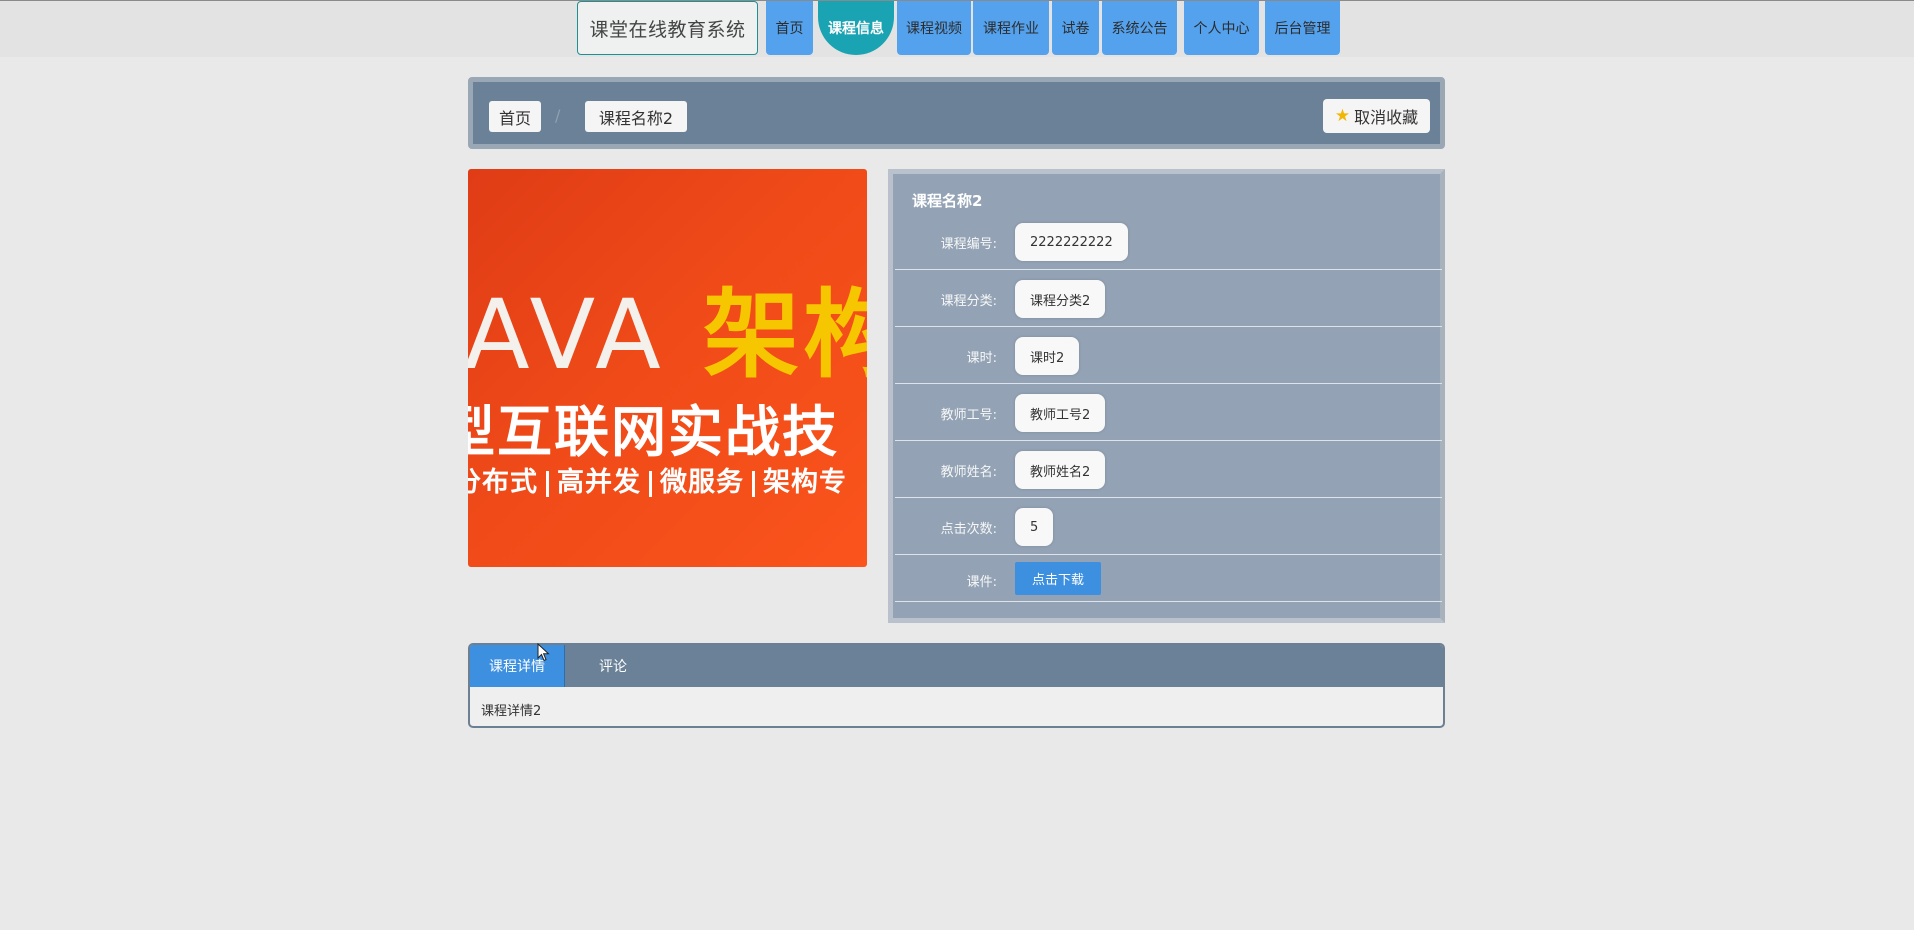  I want to click on cover-tag: 高并发, so click(599, 482).